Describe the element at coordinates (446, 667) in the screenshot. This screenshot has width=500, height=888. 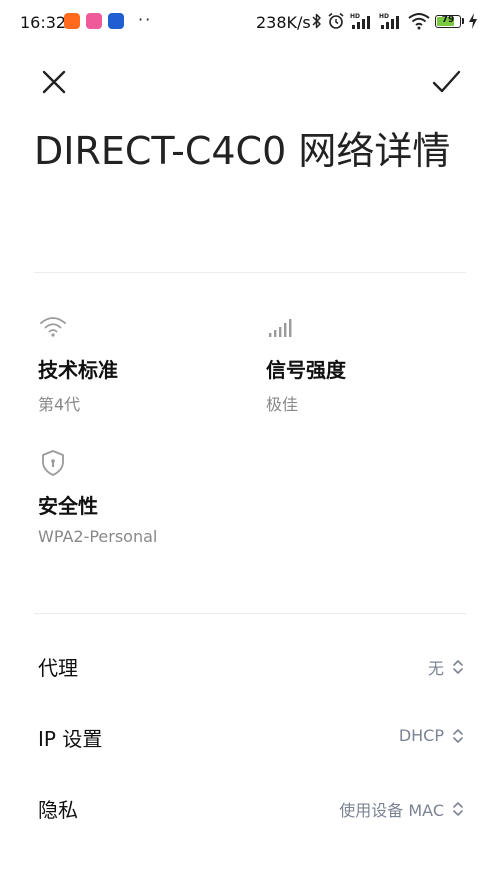
I see `proxy-setting-value: 无` at that location.